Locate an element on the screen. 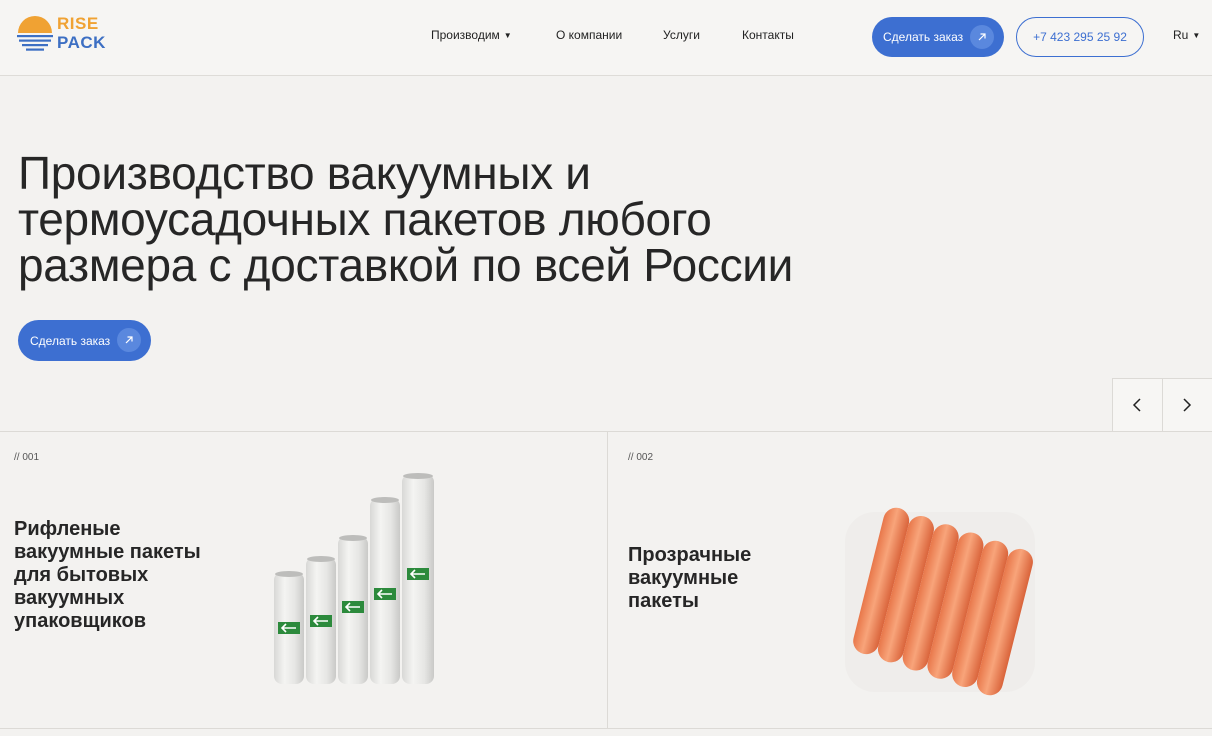 The image size is (1212, 736). nav-item-services: Услуги is located at coordinates (681, 35).